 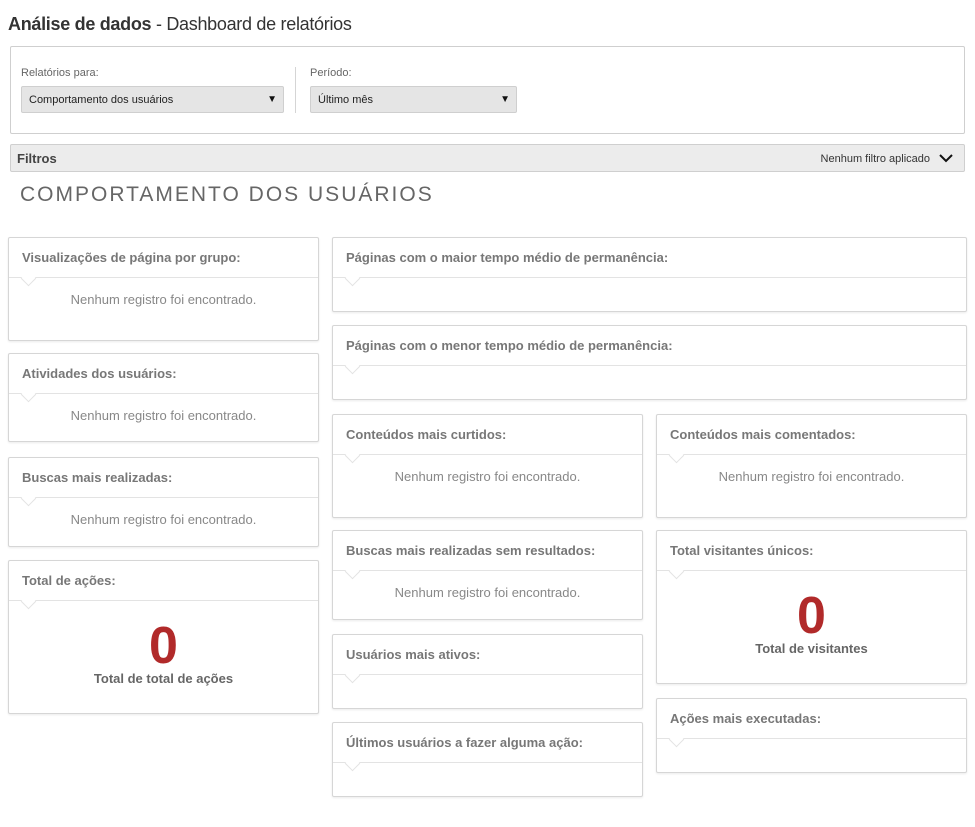 I want to click on unique-visitors-caption: Total de visitantes, so click(x=811, y=648).